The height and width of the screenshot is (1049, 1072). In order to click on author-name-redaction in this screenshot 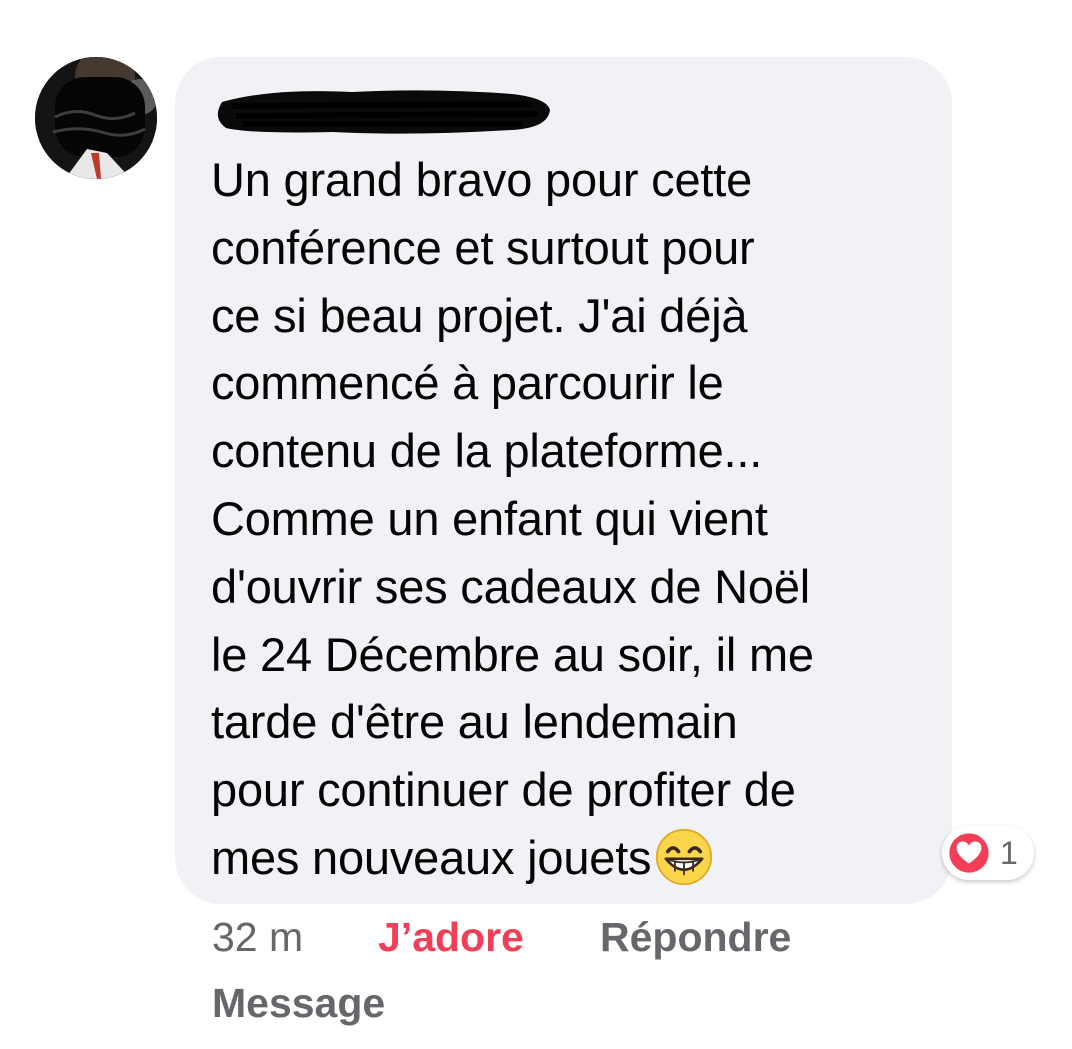, I will do `click(384, 112)`.